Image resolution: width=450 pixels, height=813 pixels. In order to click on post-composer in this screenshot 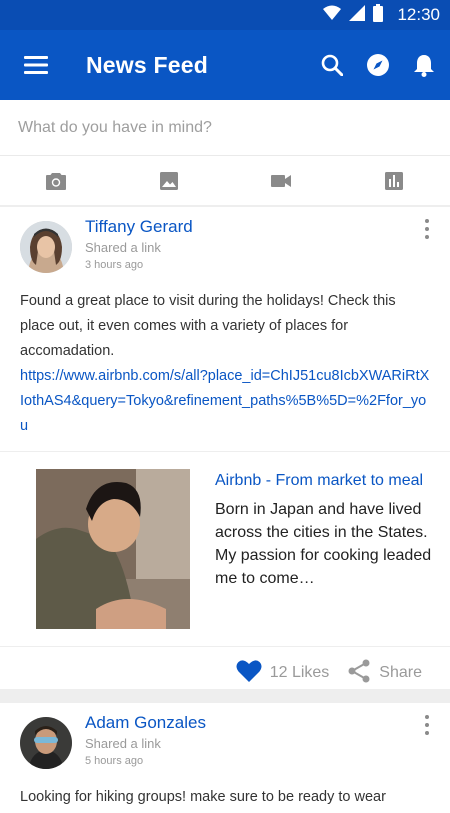, I will do `click(225, 152)`.